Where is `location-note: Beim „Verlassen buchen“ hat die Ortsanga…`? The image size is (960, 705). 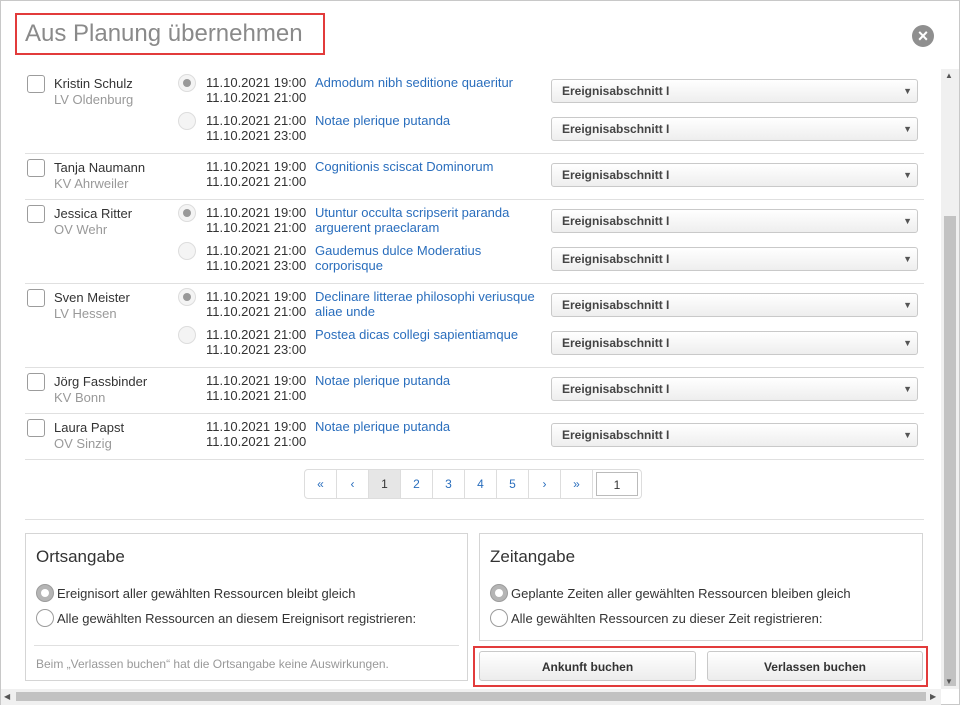 location-note: Beim „Verlassen buchen“ hat die Ortsanga… is located at coordinates (212, 664).